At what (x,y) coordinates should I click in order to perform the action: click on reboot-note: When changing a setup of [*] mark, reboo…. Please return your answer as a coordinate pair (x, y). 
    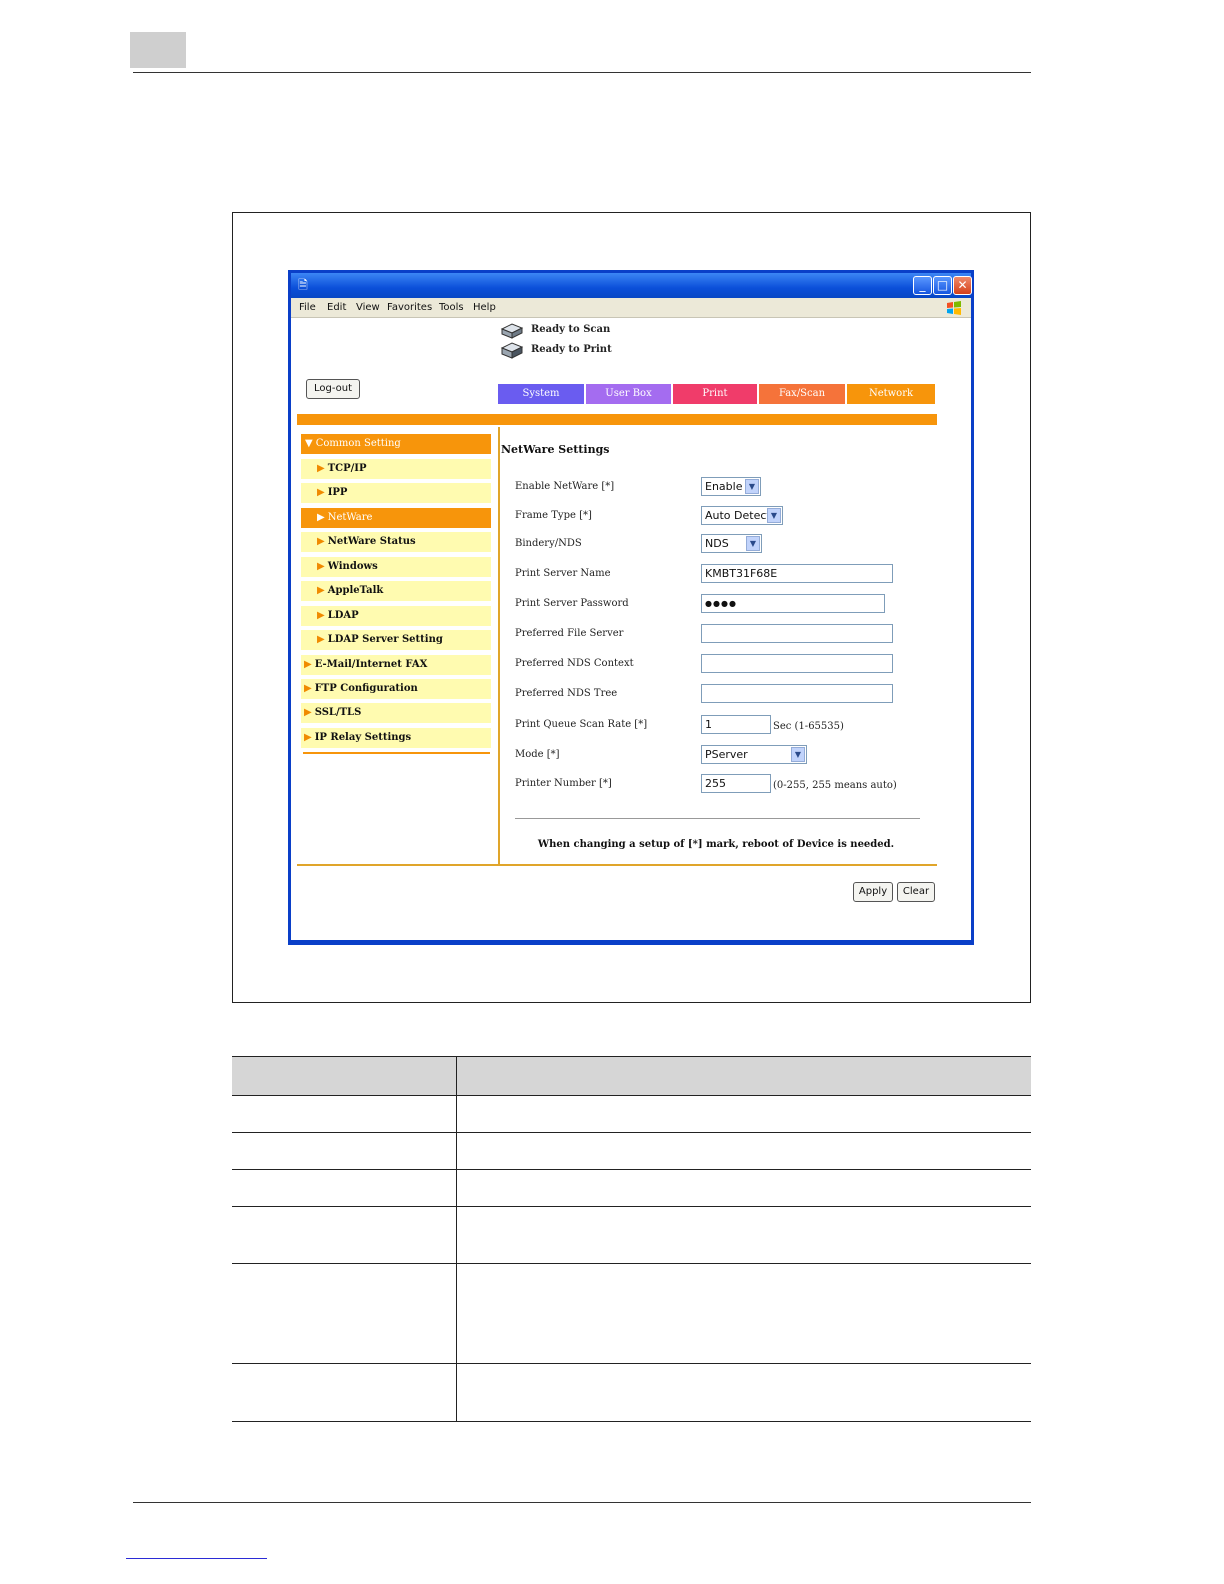
    Looking at the image, I should click on (716, 844).